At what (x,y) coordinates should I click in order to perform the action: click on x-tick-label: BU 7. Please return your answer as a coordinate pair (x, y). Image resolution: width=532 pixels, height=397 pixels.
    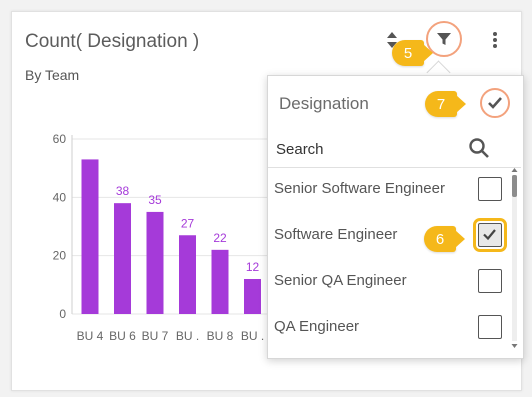
    Looking at the image, I should click on (155, 336).